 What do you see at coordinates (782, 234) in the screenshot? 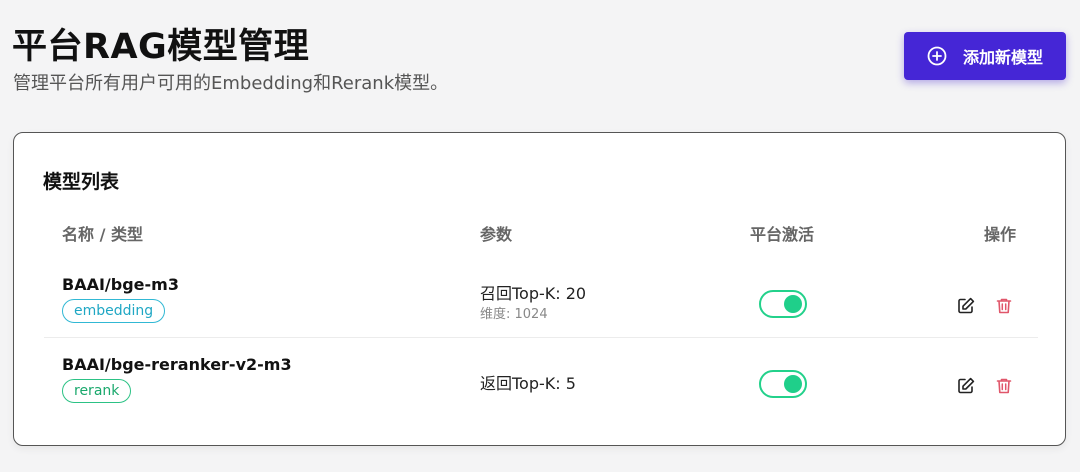
I see `column-header-active: 平台激活` at bounding box center [782, 234].